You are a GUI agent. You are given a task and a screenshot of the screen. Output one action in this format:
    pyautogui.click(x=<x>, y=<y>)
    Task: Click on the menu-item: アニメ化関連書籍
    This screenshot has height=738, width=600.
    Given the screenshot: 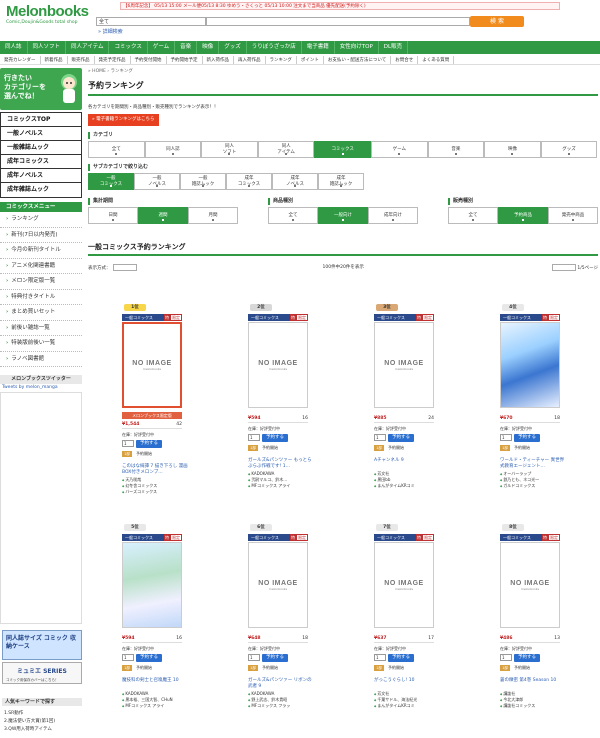 What is the action you would take?
    pyautogui.click(x=41, y=266)
    